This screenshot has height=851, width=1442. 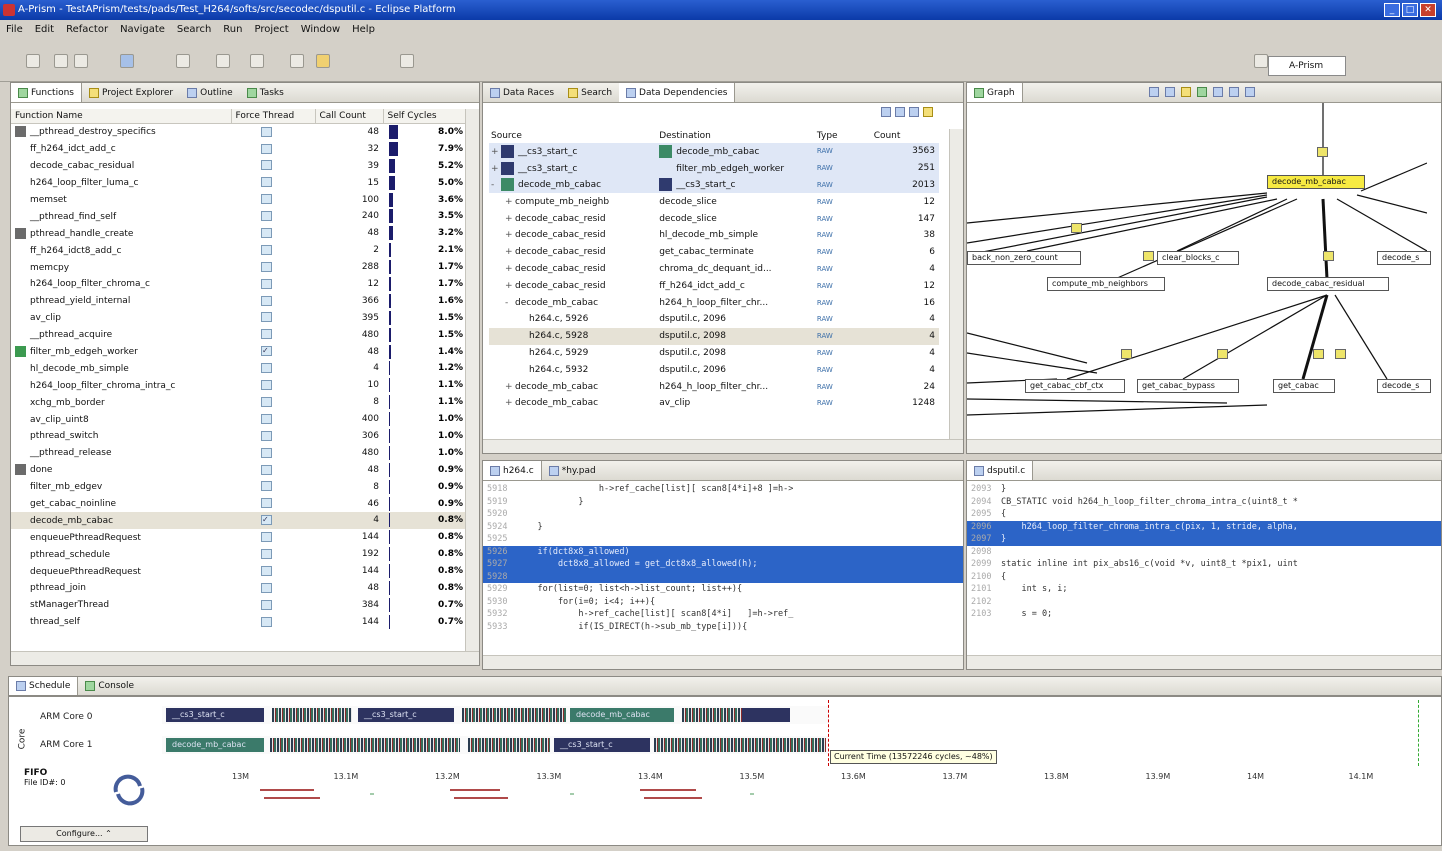 What do you see at coordinates (766, 715) in the screenshot?
I see `schedule-segment-idle` at bounding box center [766, 715].